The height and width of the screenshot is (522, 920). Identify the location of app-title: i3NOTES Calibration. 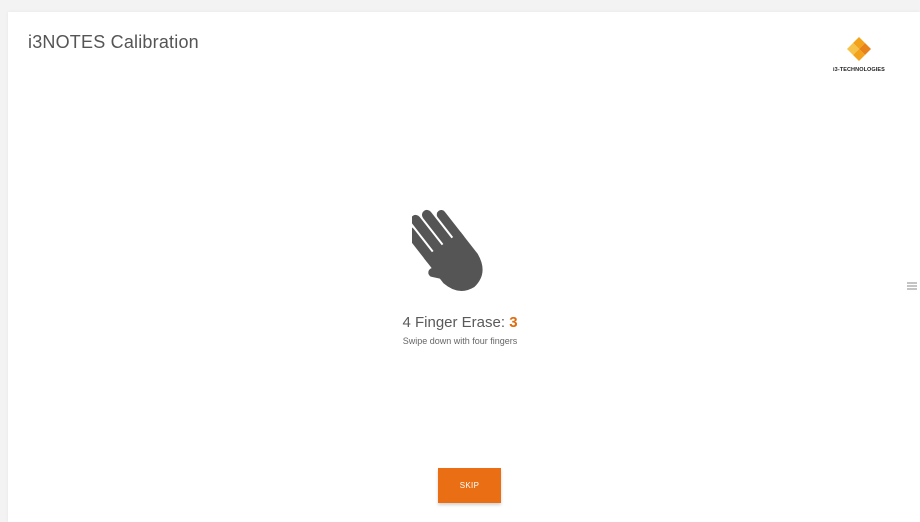
(113, 42).